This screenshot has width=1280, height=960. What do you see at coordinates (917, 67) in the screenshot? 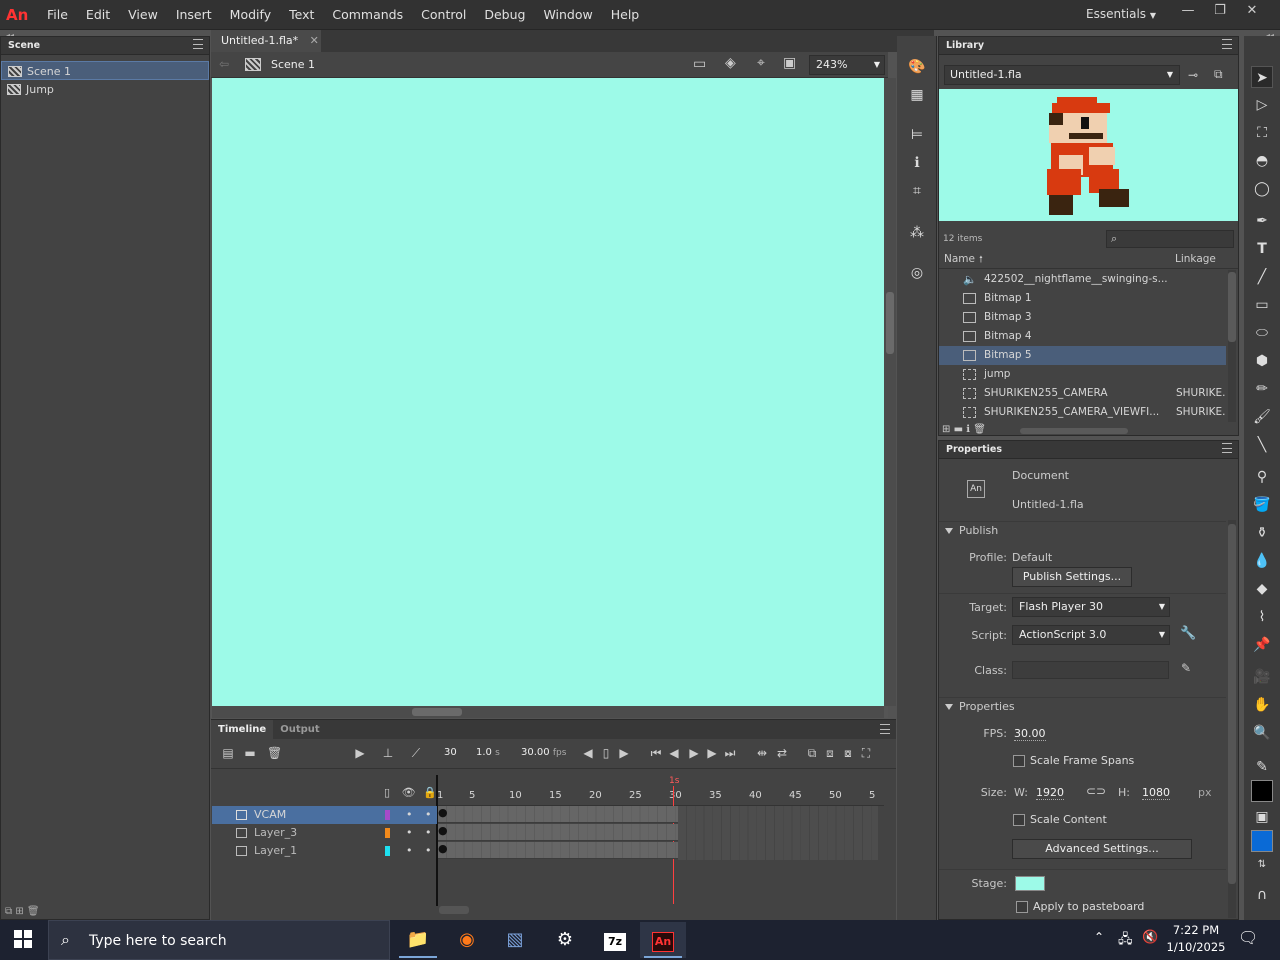
I see `color-palette-icon: 🎨` at bounding box center [917, 67].